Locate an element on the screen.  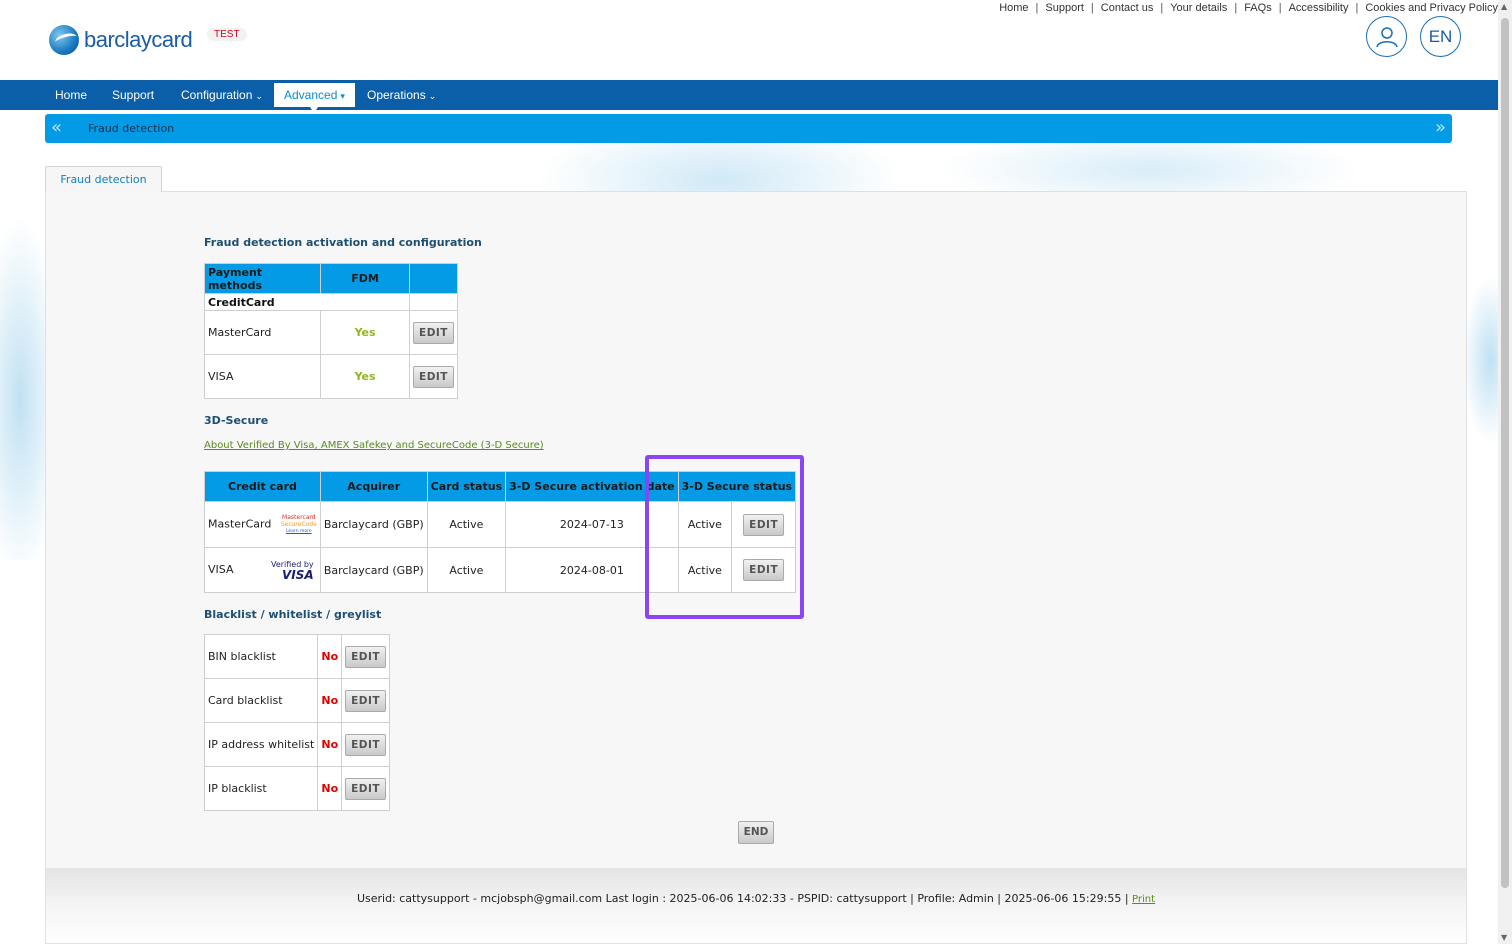
user-icon is located at coordinates (1386, 36).